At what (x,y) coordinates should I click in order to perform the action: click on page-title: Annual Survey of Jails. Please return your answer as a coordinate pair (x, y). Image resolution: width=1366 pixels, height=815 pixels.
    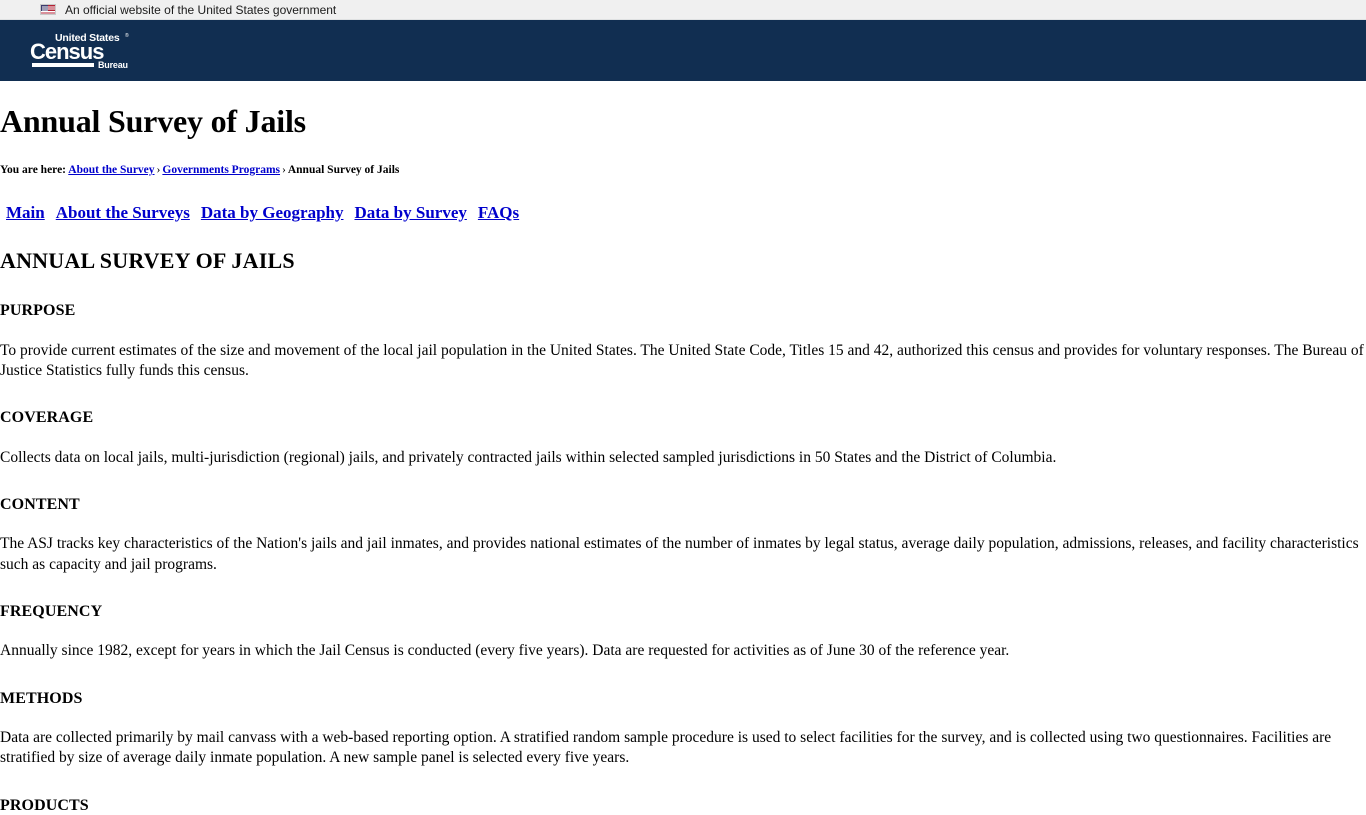
    Looking at the image, I should click on (153, 121).